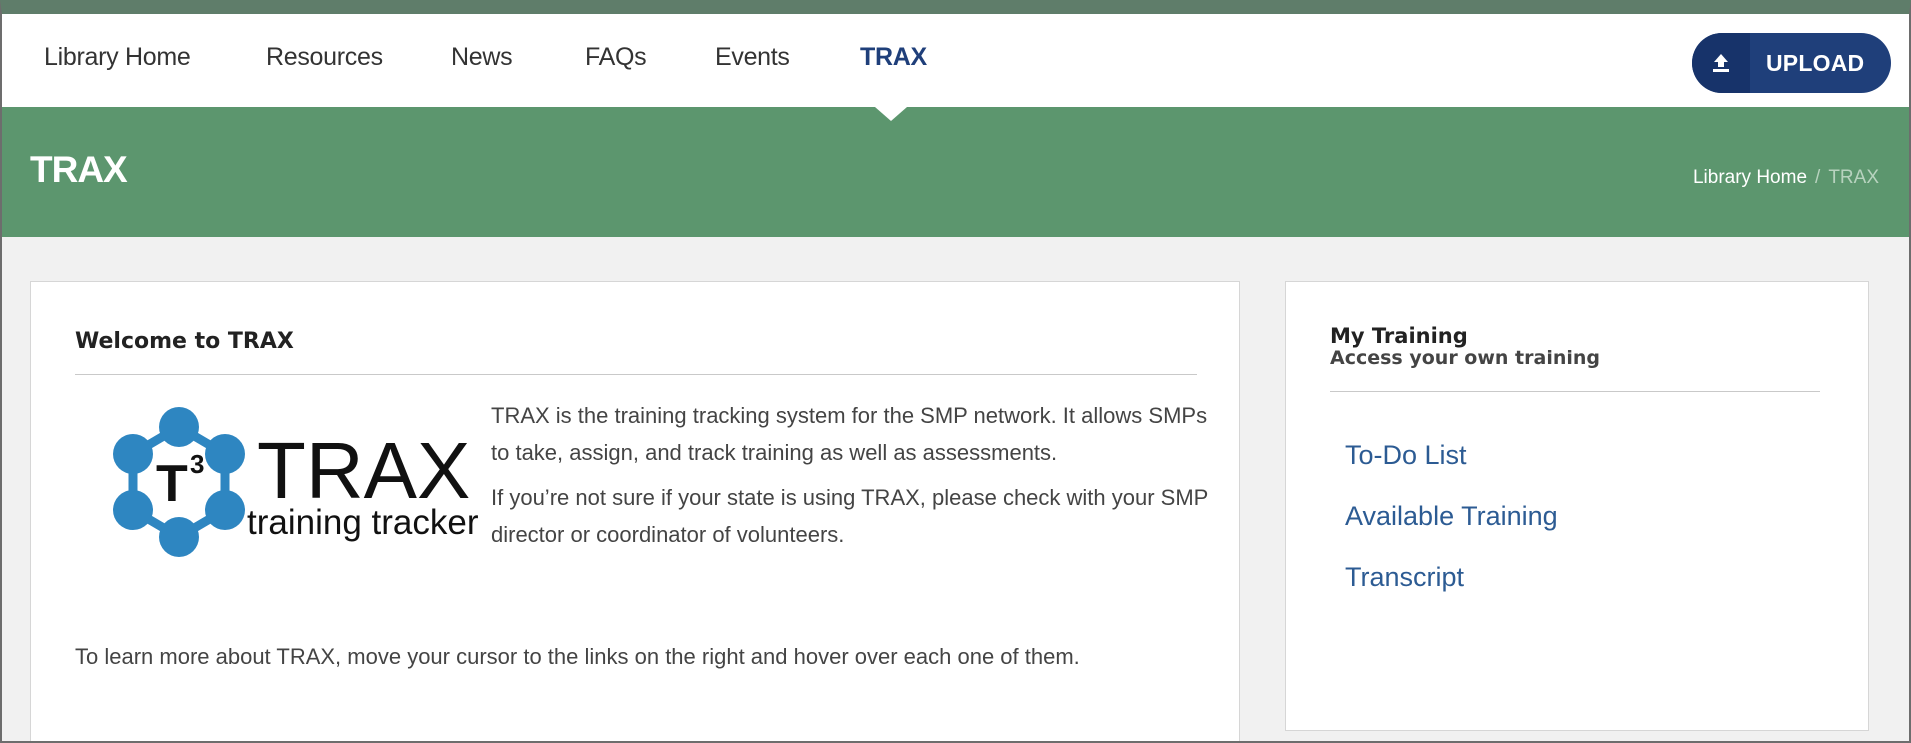  I want to click on link-todo-list: To-Do List, so click(1406, 455).